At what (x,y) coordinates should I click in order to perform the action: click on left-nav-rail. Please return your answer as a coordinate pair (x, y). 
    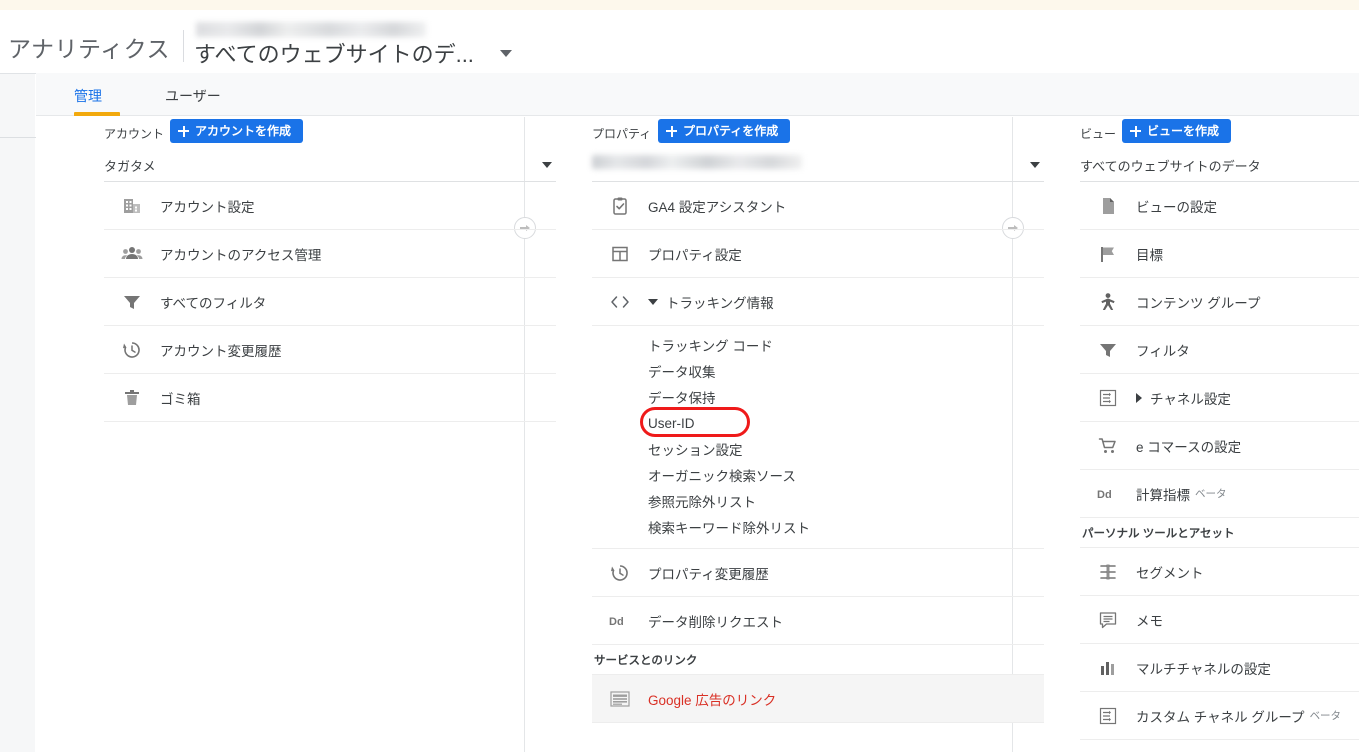
    Looking at the image, I should click on (18, 376).